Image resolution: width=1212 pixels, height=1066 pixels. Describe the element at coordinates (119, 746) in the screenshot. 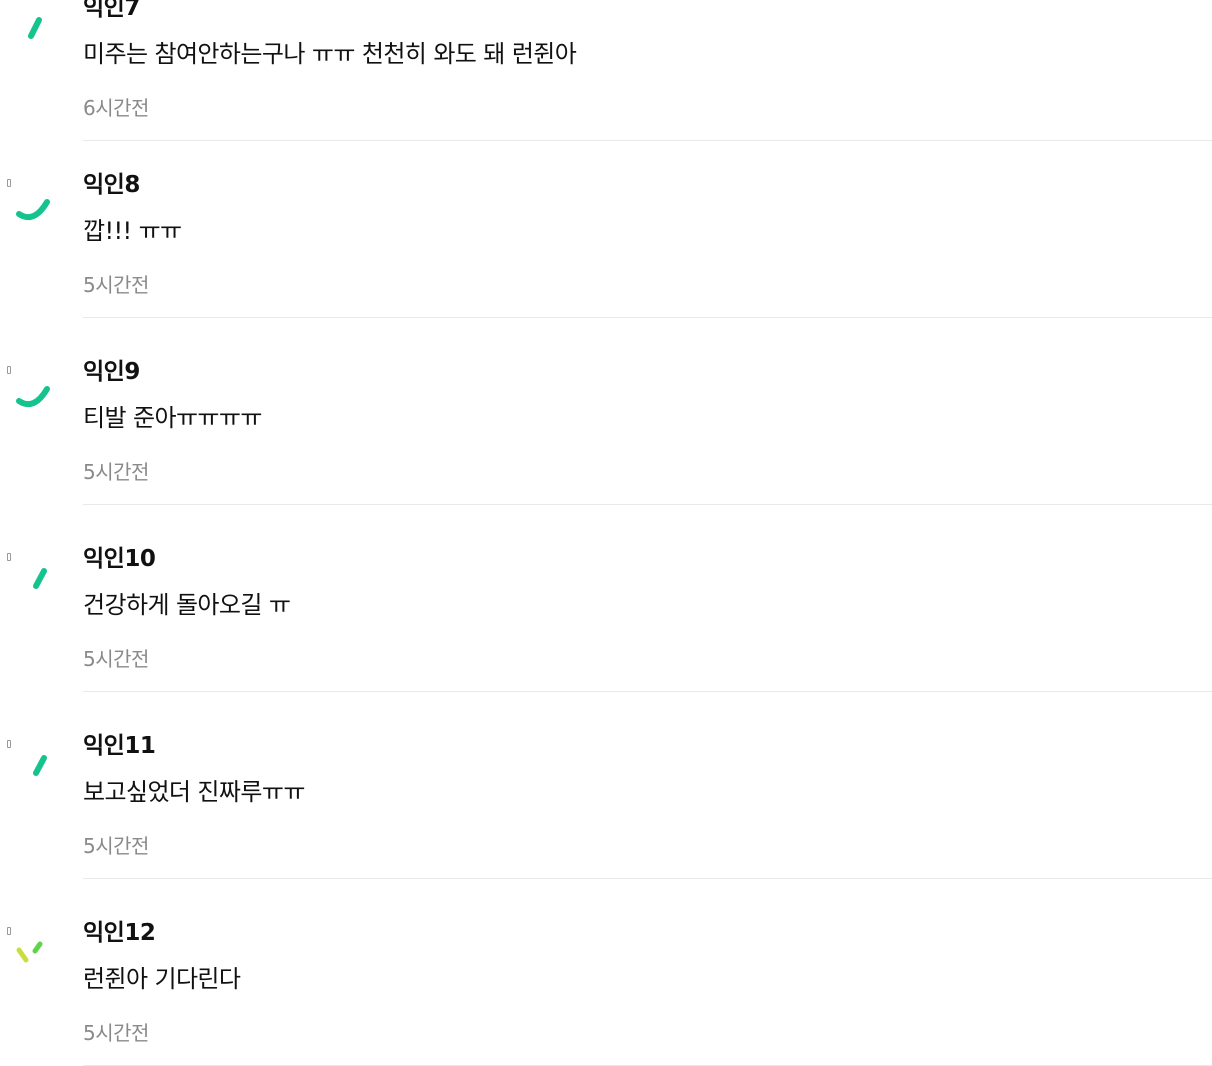

I see `comment-author: 익인11` at that location.